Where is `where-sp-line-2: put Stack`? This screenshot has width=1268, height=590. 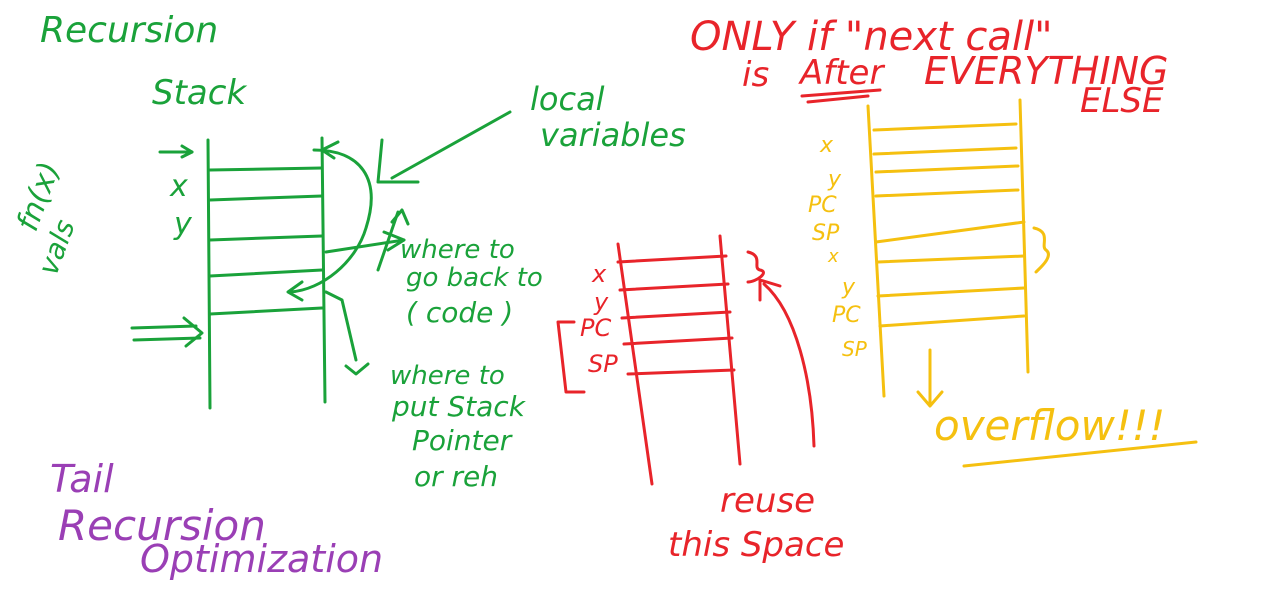
where-sp-line-2: put Stack is located at coordinates (459, 406).